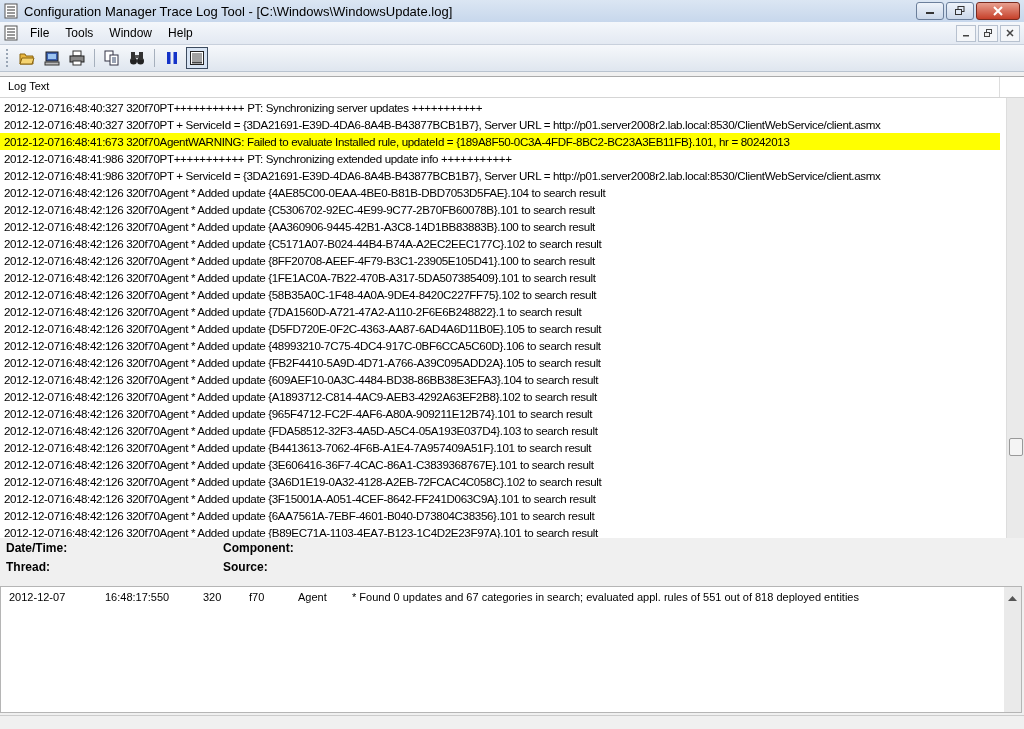 This screenshot has height=729, width=1024. What do you see at coordinates (131, 33) in the screenshot?
I see `menu-item: Window` at bounding box center [131, 33].